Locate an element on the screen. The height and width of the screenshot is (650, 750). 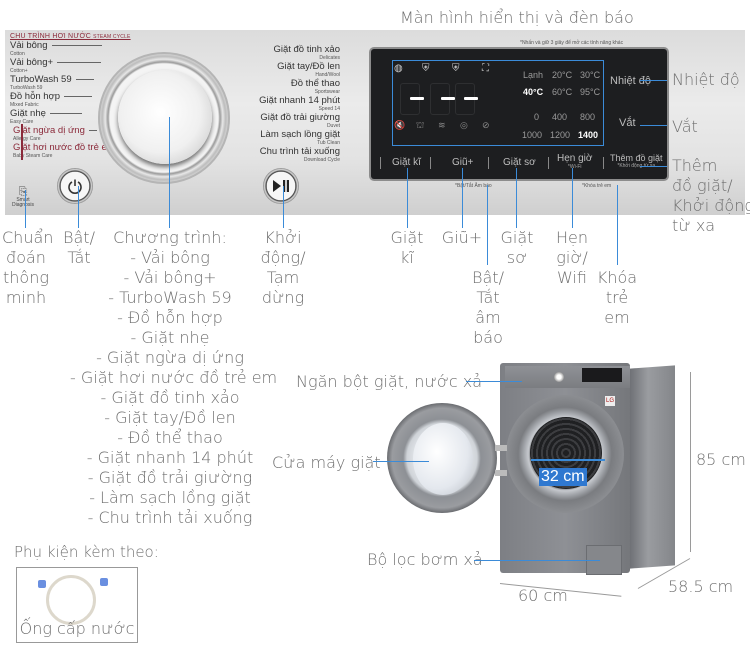
spin-option: 1000 is located at coordinates (532, 135).